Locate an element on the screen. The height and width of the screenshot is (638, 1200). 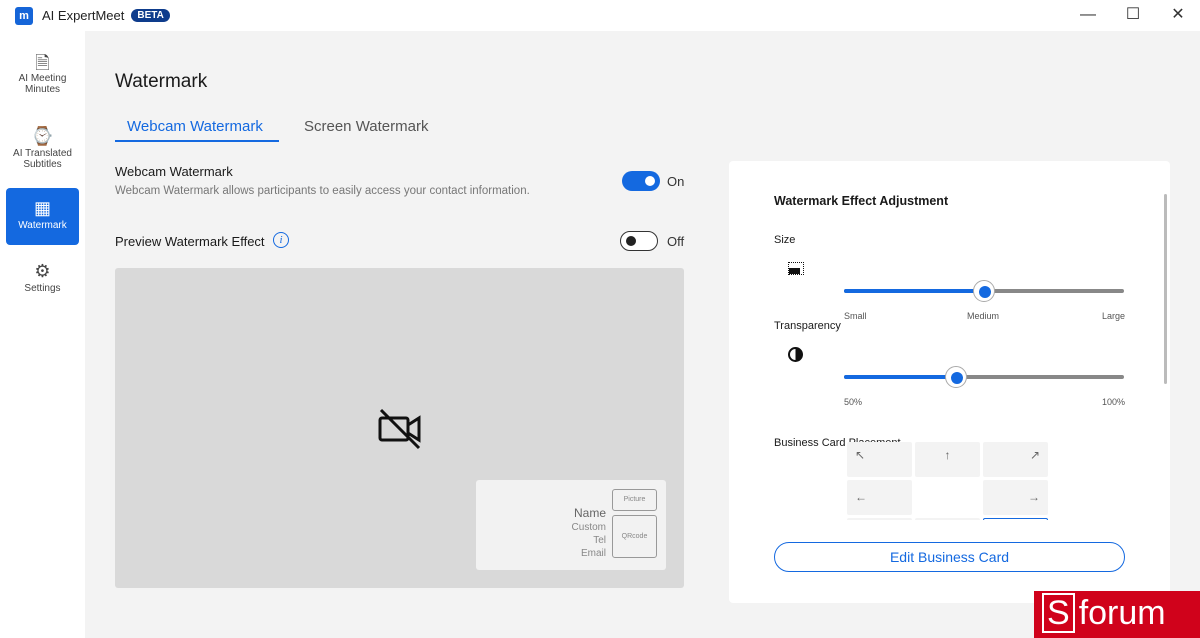
size-label: Size is located at coordinates (785, 240).